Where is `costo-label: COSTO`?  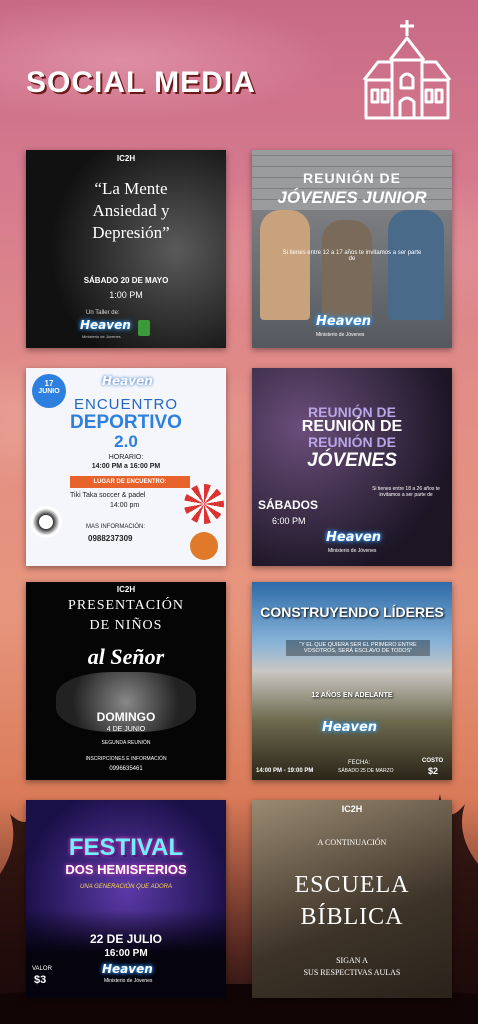 costo-label: COSTO is located at coordinates (433, 761).